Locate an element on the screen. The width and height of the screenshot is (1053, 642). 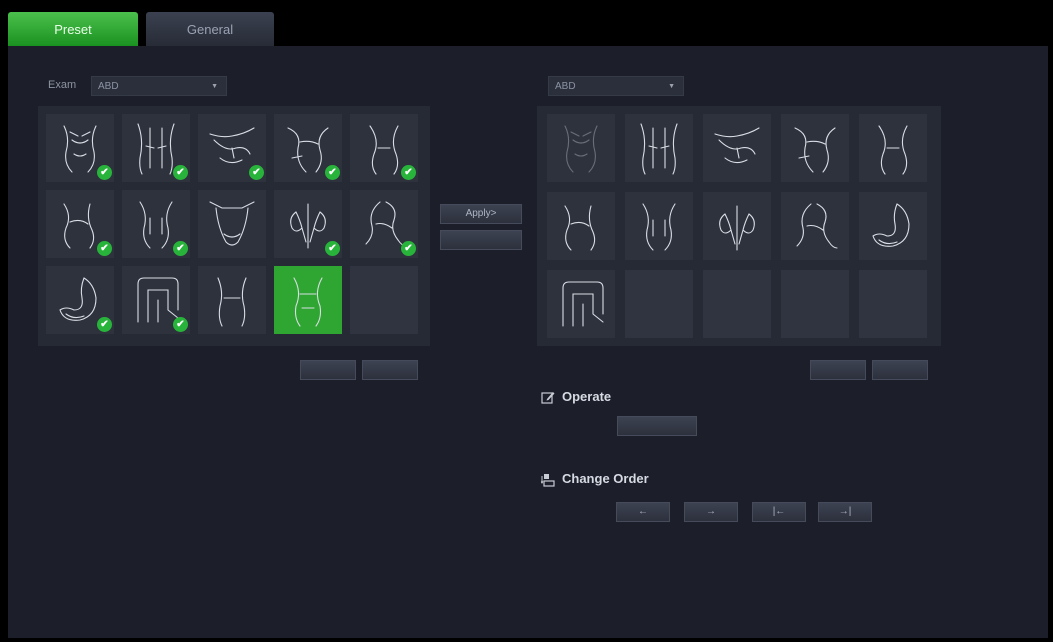
target-preset-abdomen-lower is located at coordinates (659, 226).